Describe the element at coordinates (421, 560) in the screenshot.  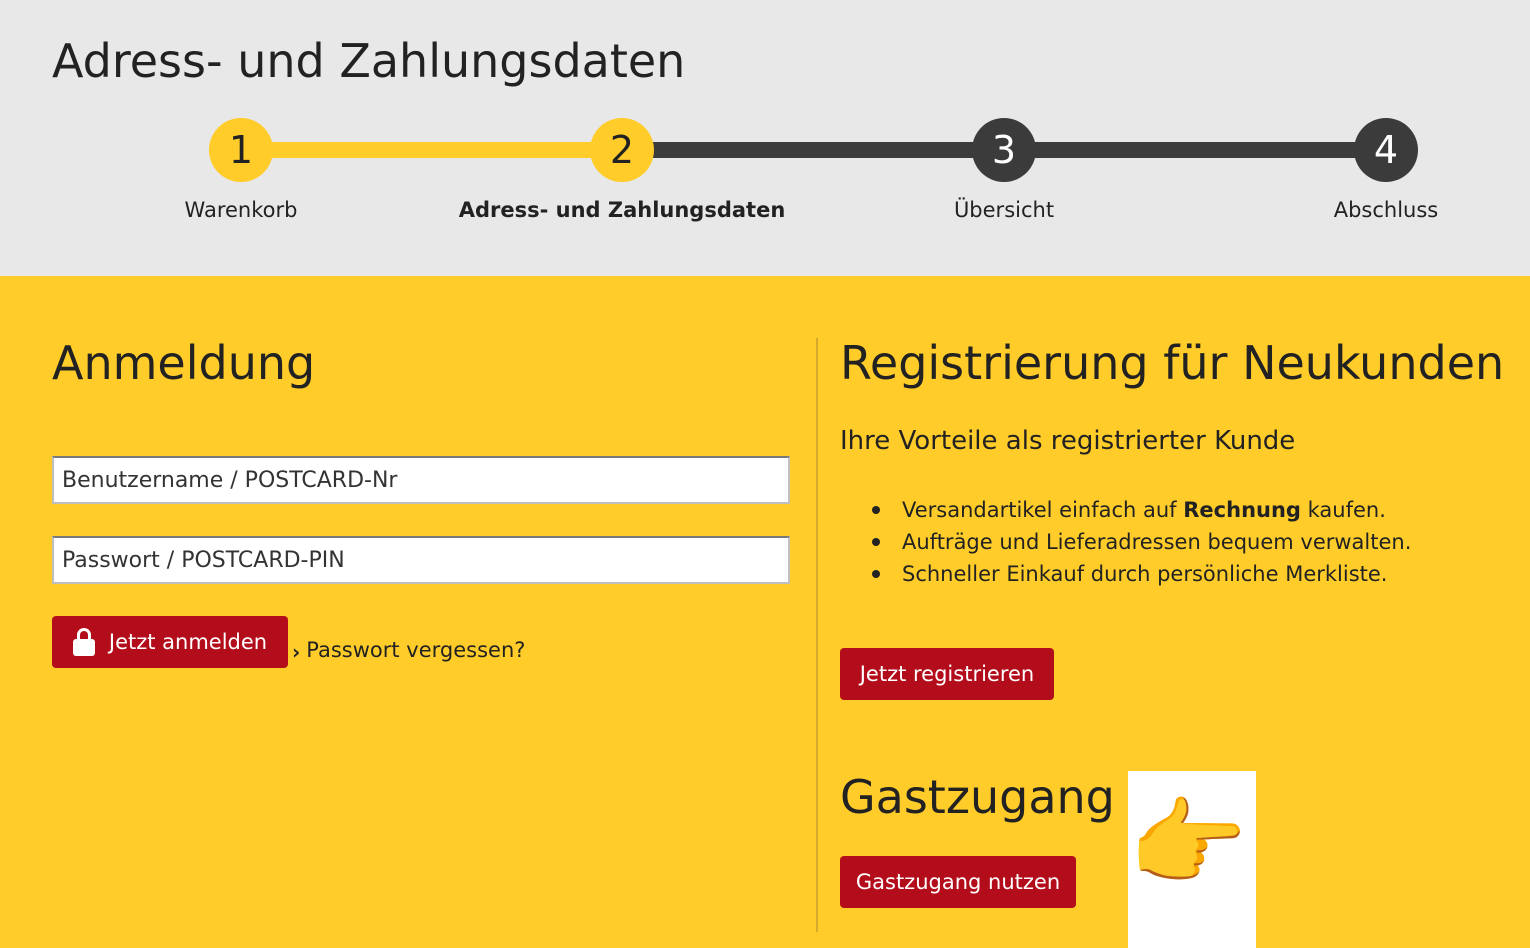
I see `password-input` at that location.